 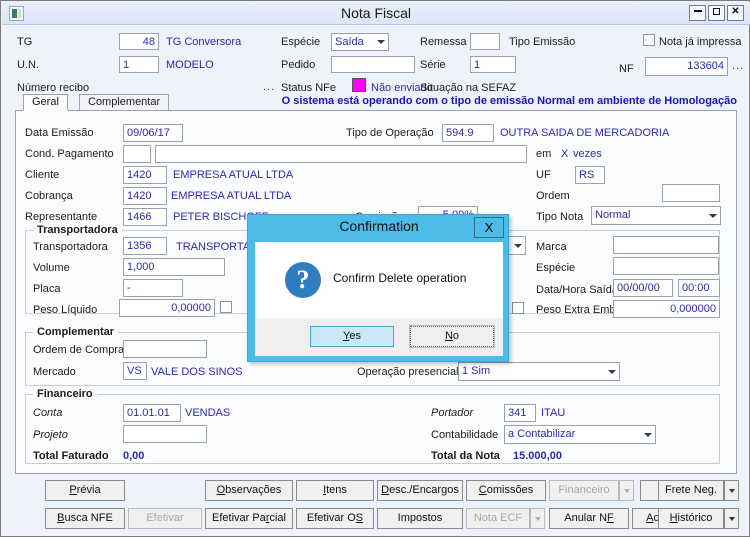 What do you see at coordinates (153, 133) in the screenshot?
I see `data-emissao-input: 09/06/17` at bounding box center [153, 133].